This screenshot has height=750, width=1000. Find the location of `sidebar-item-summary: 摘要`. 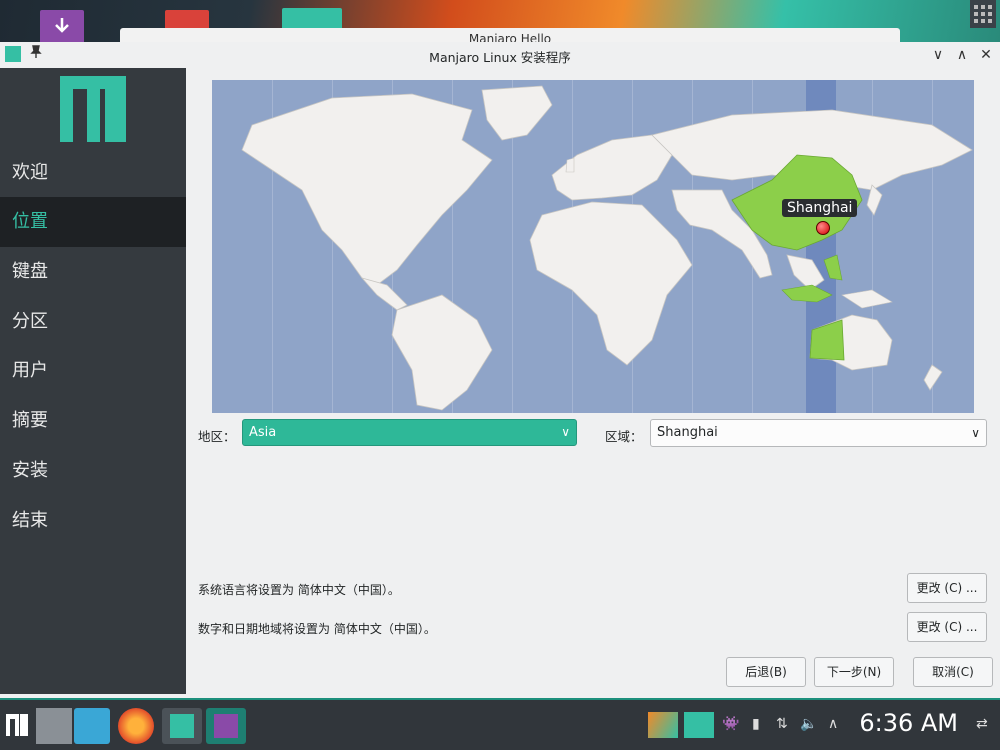

sidebar-item-summary: 摘要 is located at coordinates (93, 421).